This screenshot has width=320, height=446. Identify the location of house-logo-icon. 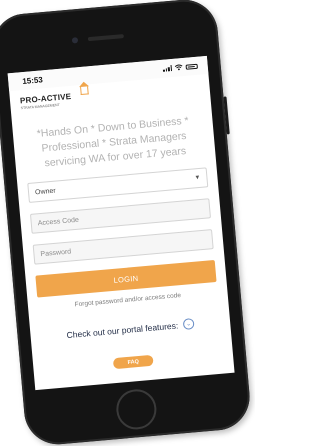
(84, 91).